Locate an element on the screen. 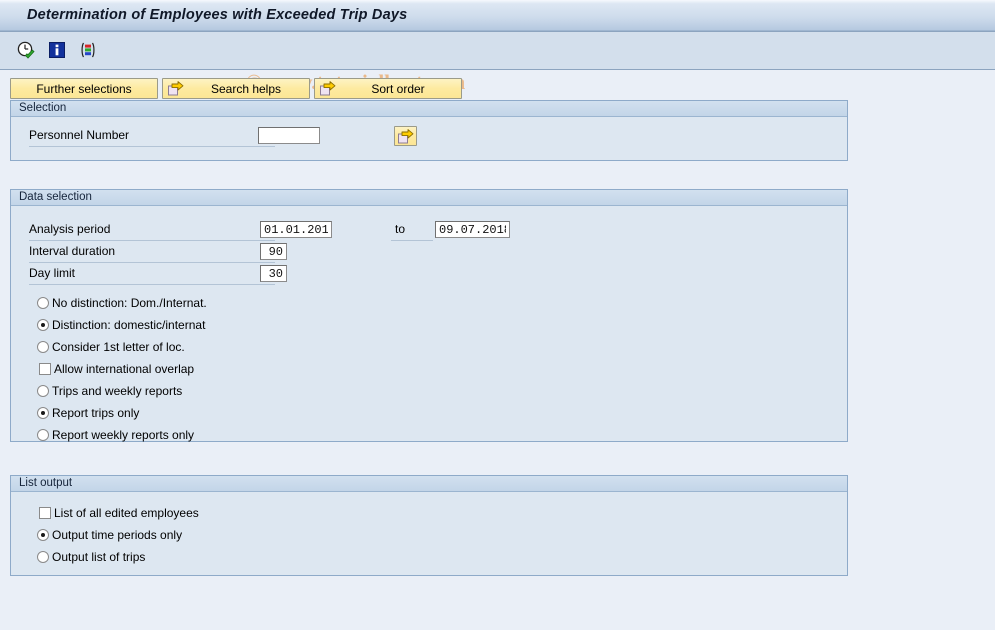 The width and height of the screenshot is (995, 630). option-output-time-periods-only: Output time periods only is located at coordinates (109, 535).